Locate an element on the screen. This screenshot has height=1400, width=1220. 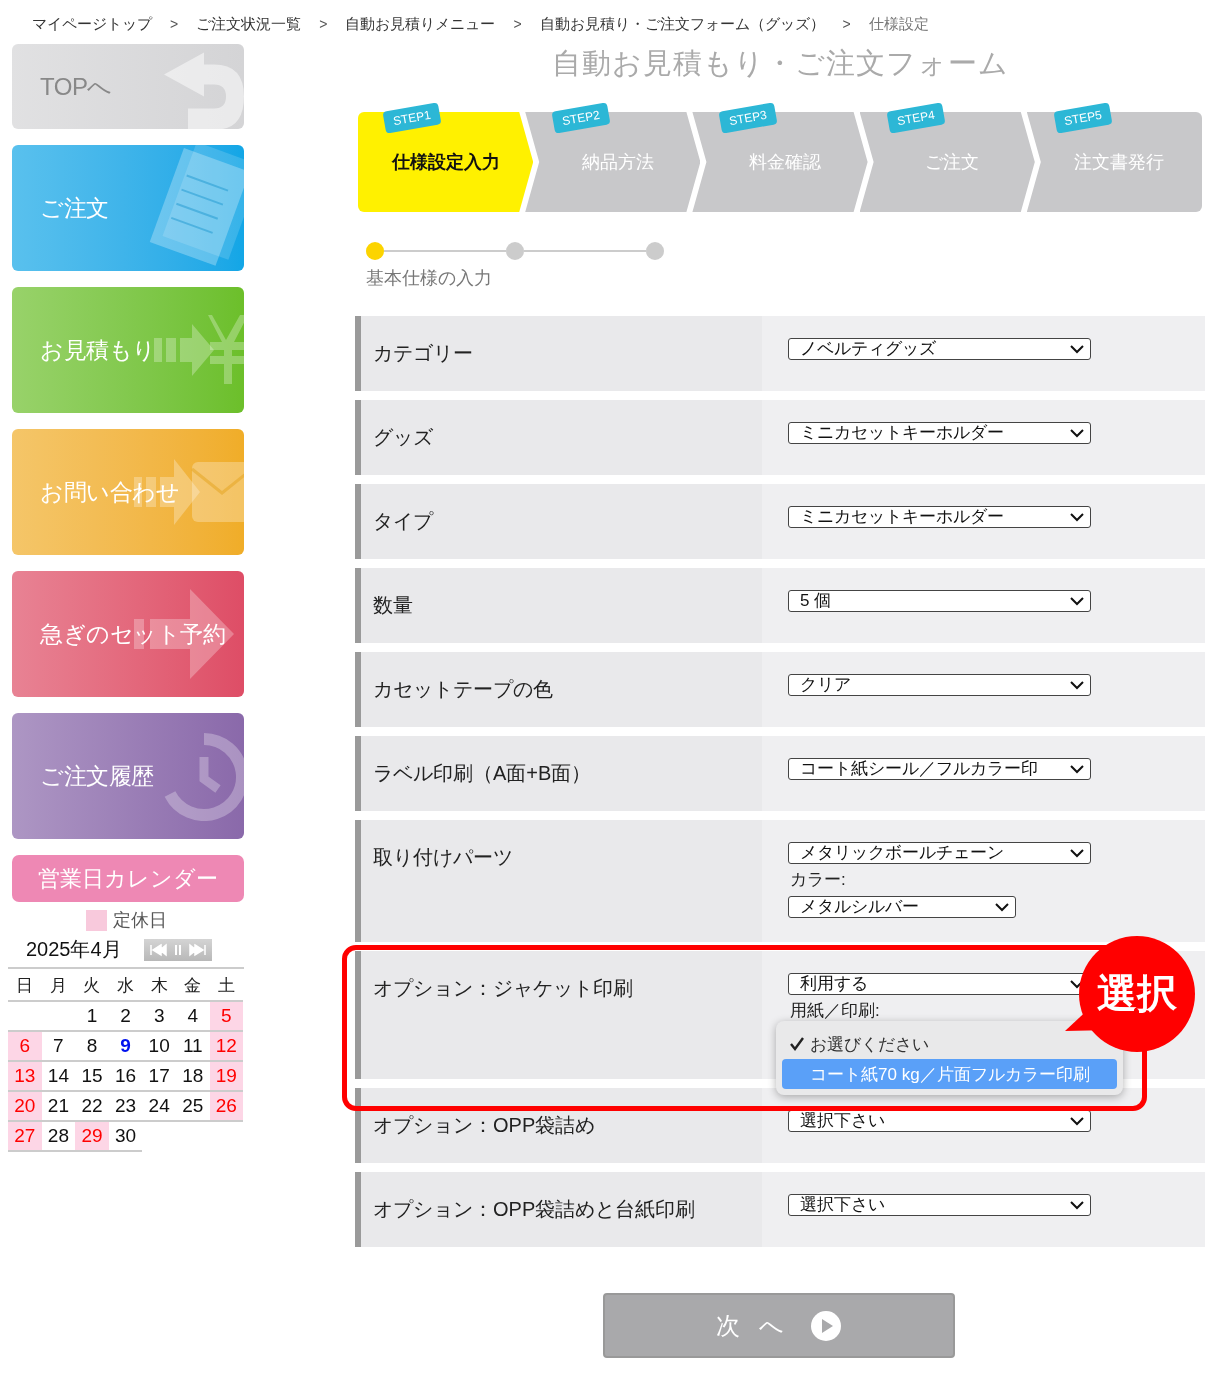
field-label: オプション：OPP袋詰め is located at coordinates (558, 1125).